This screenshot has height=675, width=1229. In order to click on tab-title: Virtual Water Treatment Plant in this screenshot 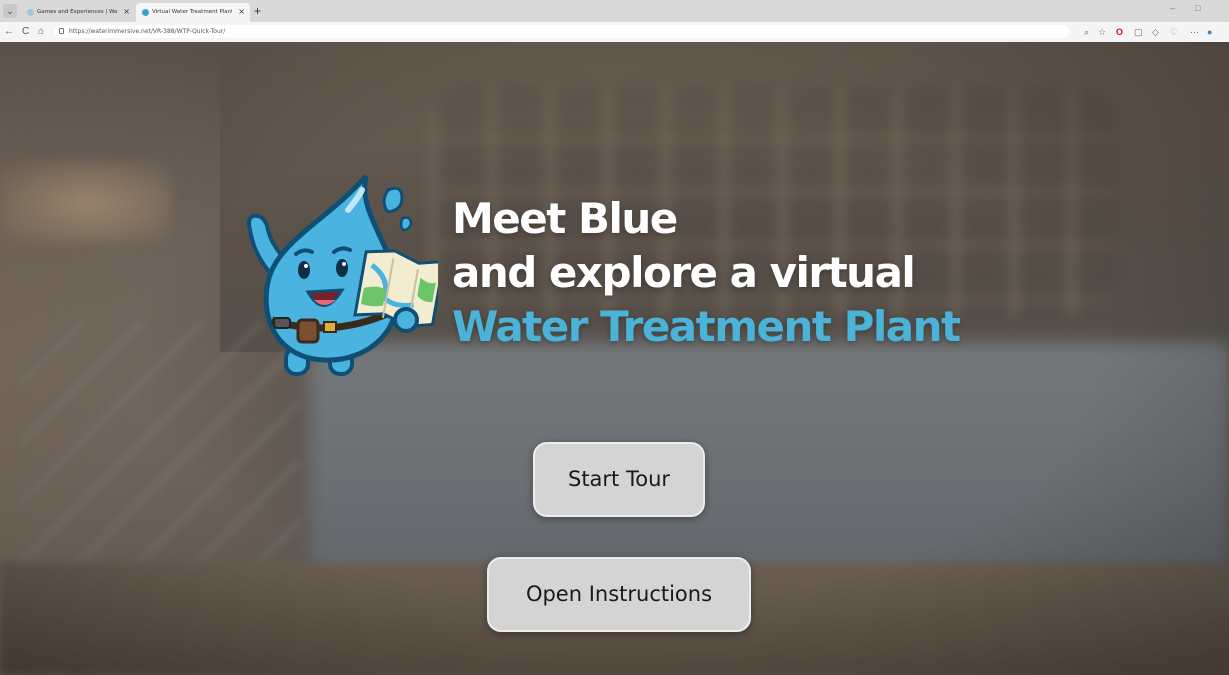, I will do `click(192, 12)`.